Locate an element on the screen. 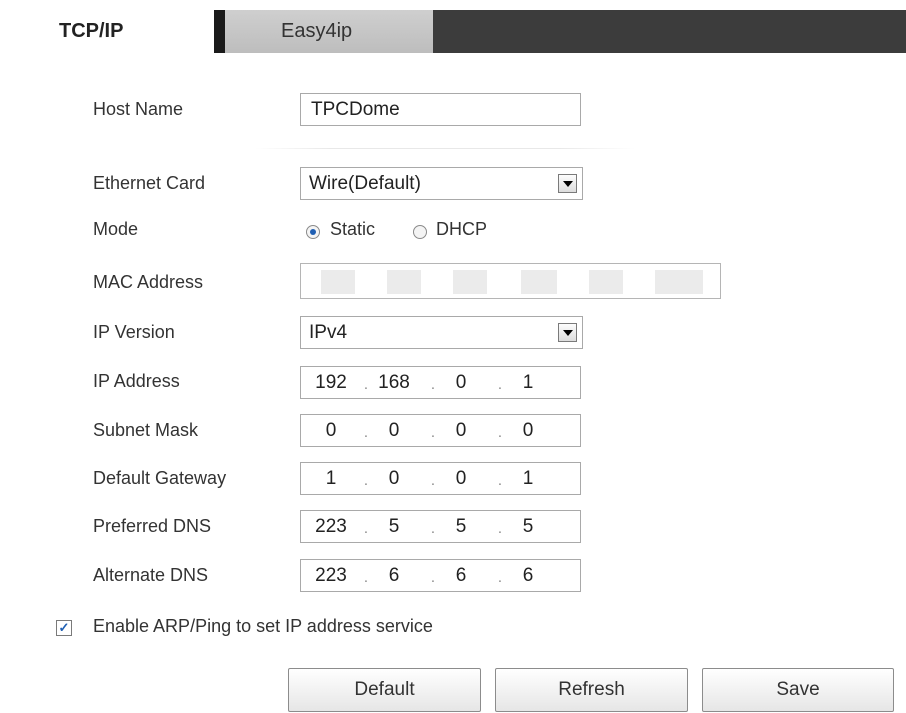 Image resolution: width=906 pixels, height=713 pixels. section-divider is located at coordinates (445, 148).